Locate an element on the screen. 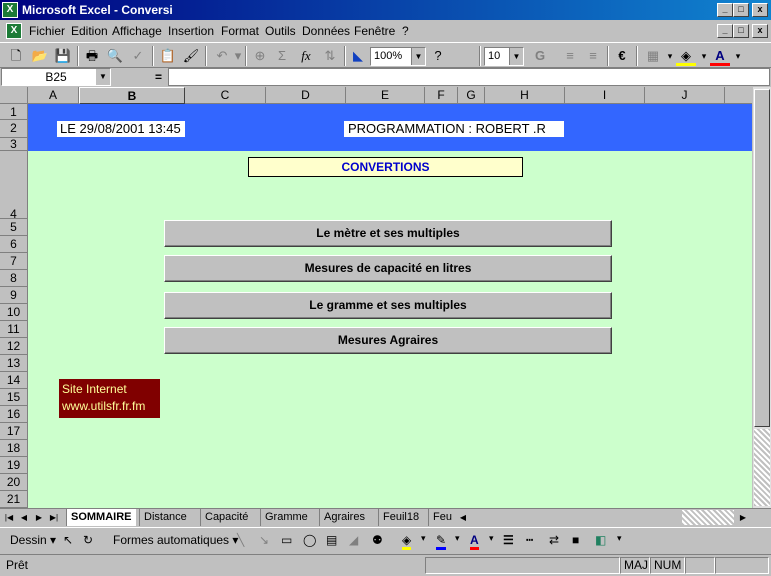 The width and height of the screenshot is (771, 576). website-link-box: Site Internet www.utilsfr.fr.fm is located at coordinates (109, 398).